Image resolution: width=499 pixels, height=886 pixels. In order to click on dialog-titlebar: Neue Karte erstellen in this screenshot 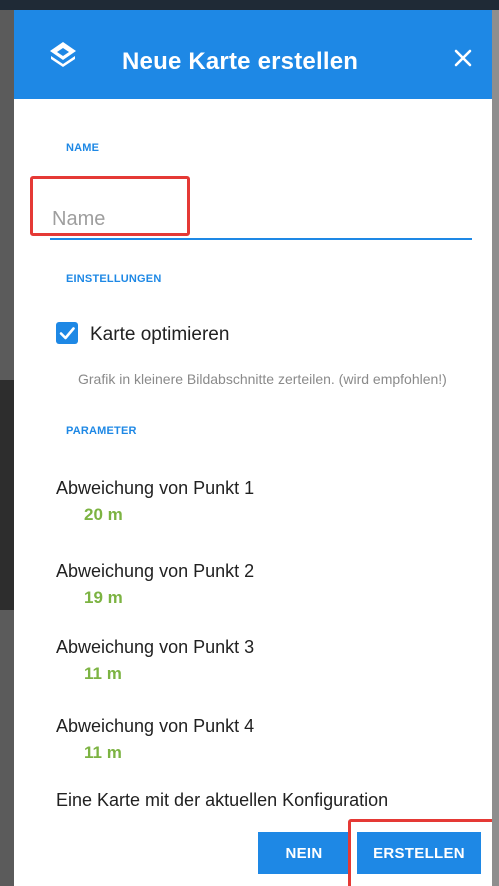, I will do `click(253, 54)`.